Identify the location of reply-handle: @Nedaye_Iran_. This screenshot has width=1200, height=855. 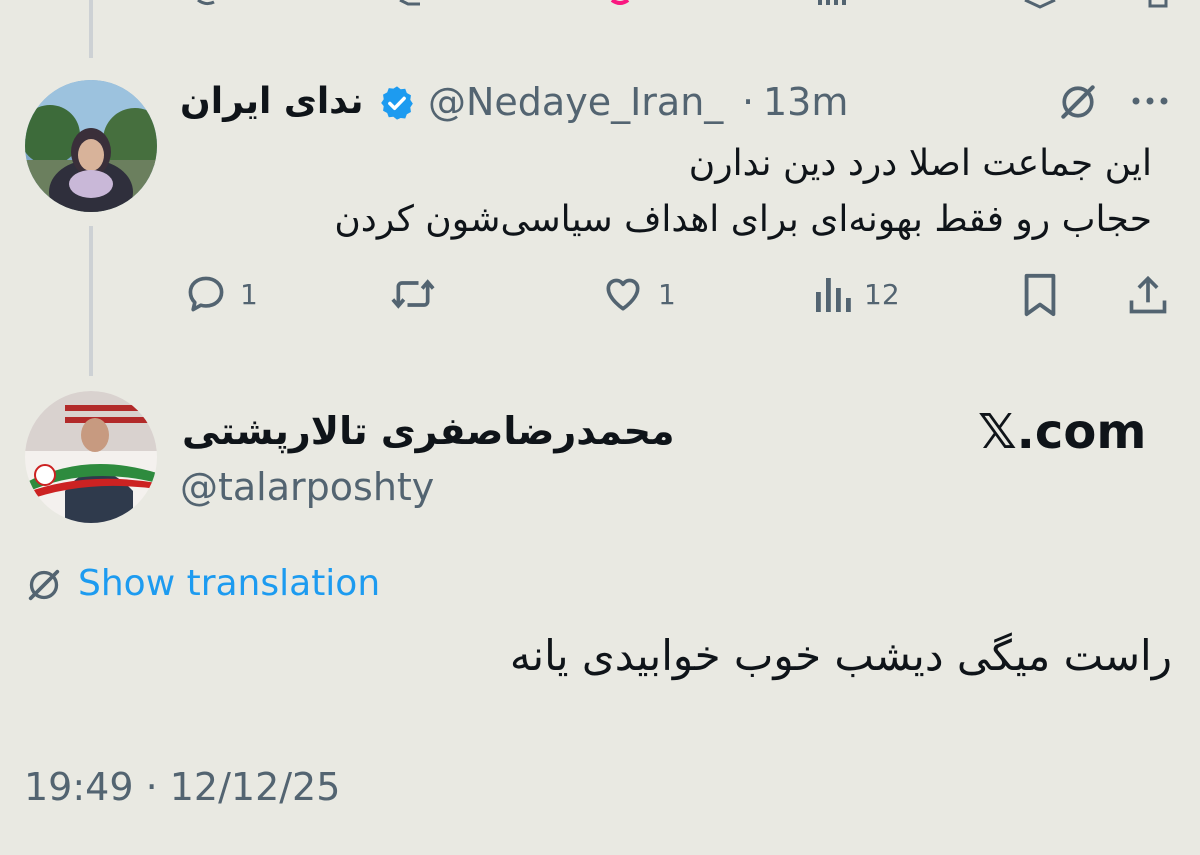
(575, 102).